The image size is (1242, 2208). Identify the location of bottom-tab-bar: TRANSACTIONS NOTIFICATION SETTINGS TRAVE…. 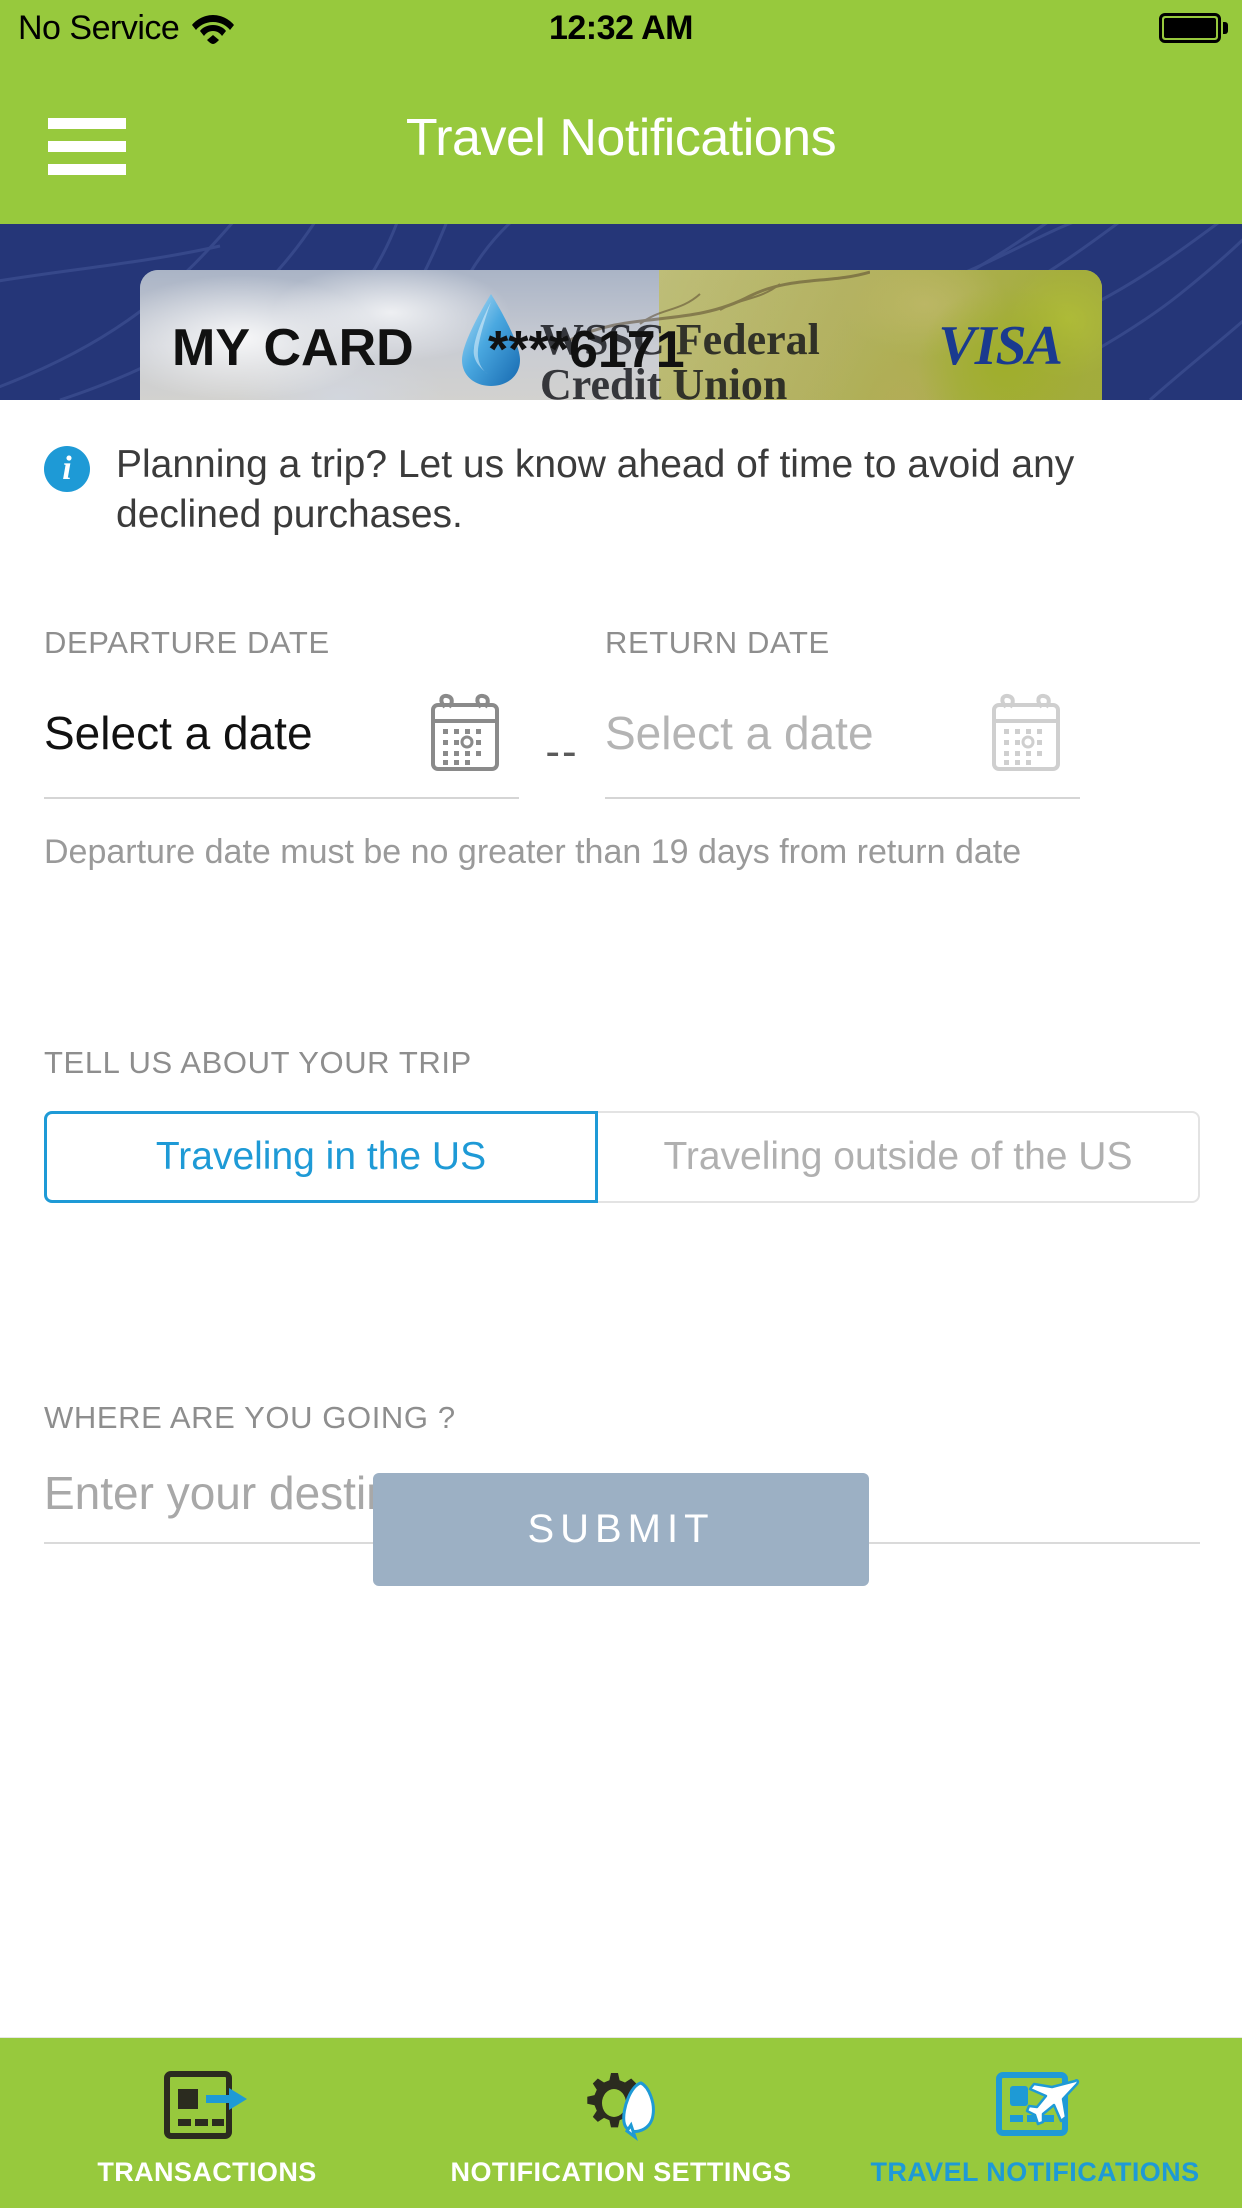
(621, 2122).